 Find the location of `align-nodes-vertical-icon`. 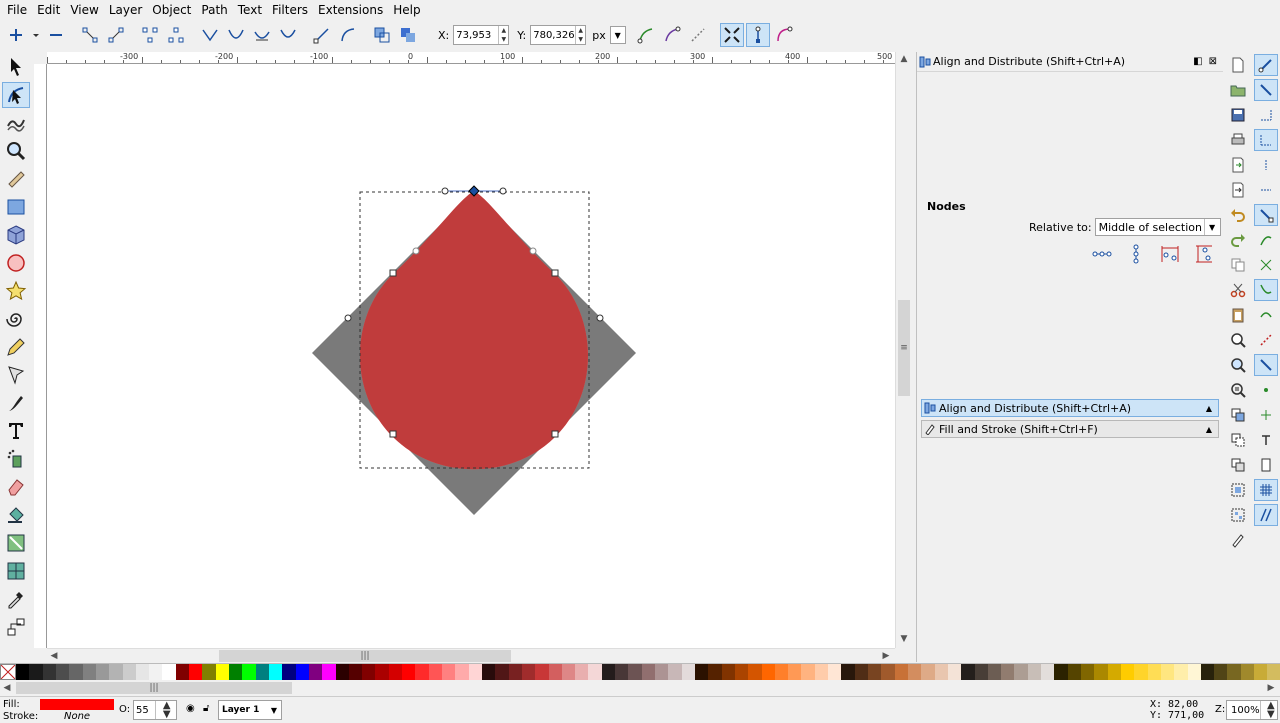

align-nodes-vertical-icon is located at coordinates (1136, 254).